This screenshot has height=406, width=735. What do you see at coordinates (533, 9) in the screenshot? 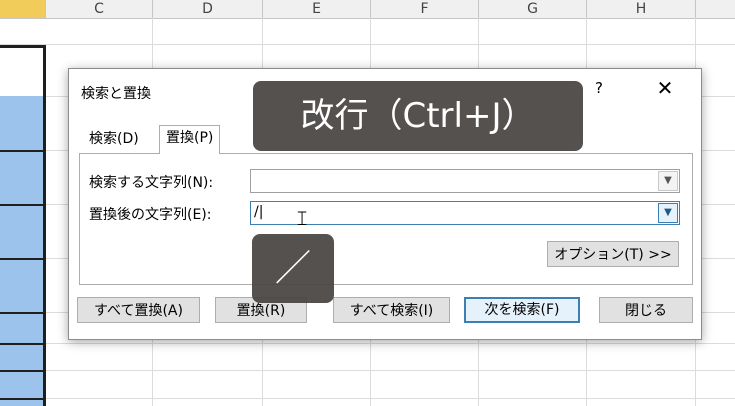
I see `column-header-g: G` at bounding box center [533, 9].